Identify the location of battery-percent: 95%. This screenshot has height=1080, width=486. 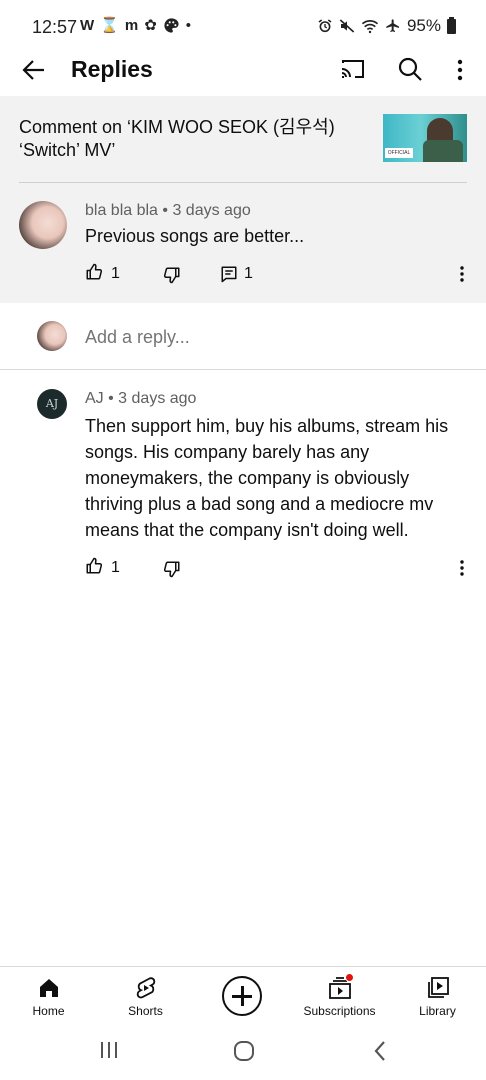
(423, 25).